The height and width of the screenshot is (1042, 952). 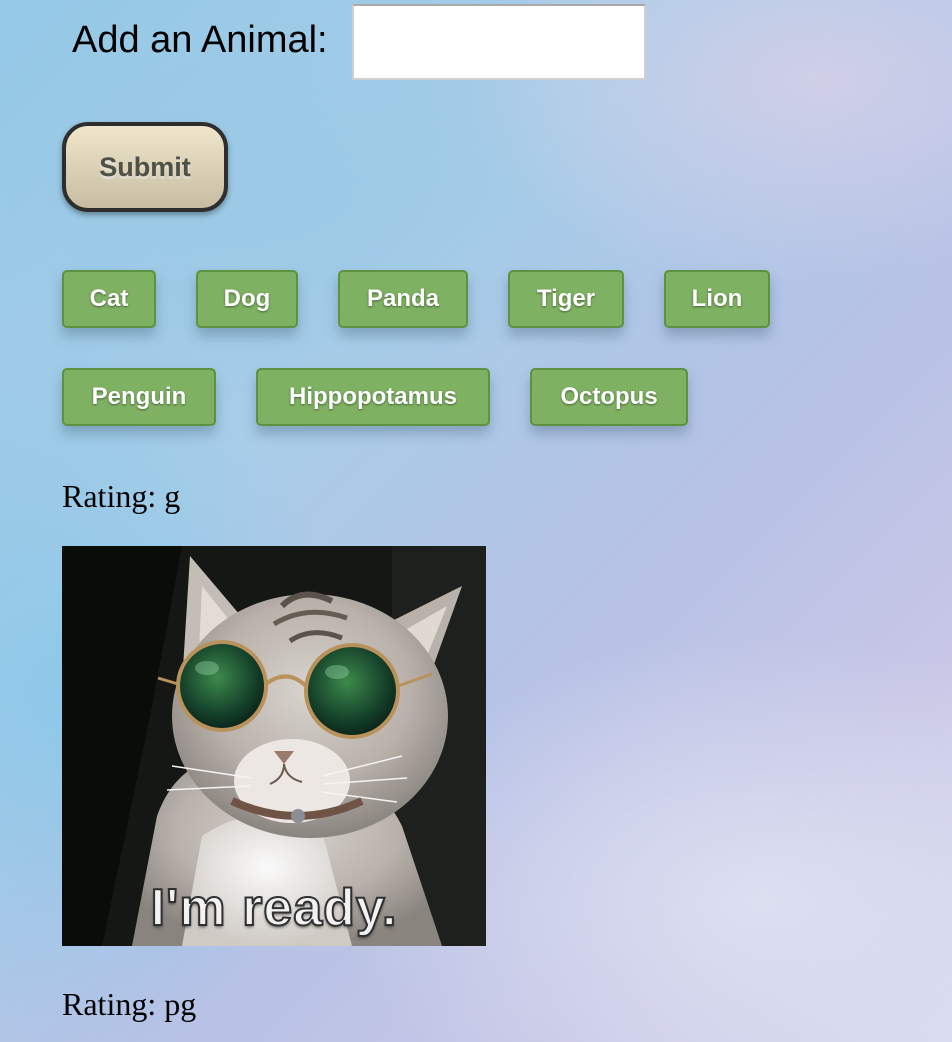 I want to click on add-animal-input, so click(x=499, y=42).